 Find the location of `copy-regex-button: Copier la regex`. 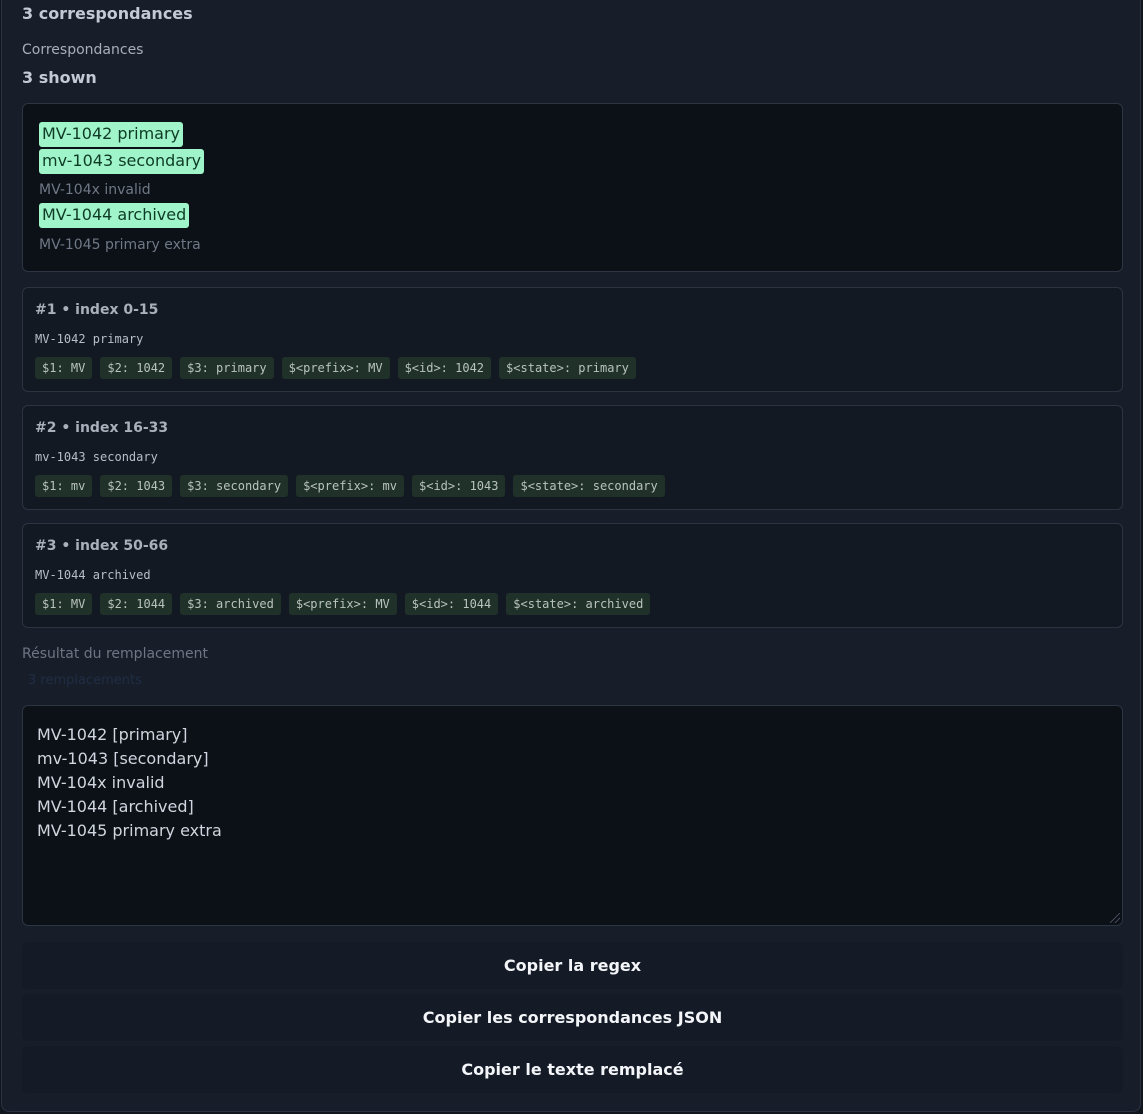

copy-regex-button: Copier la regex is located at coordinates (572, 965).